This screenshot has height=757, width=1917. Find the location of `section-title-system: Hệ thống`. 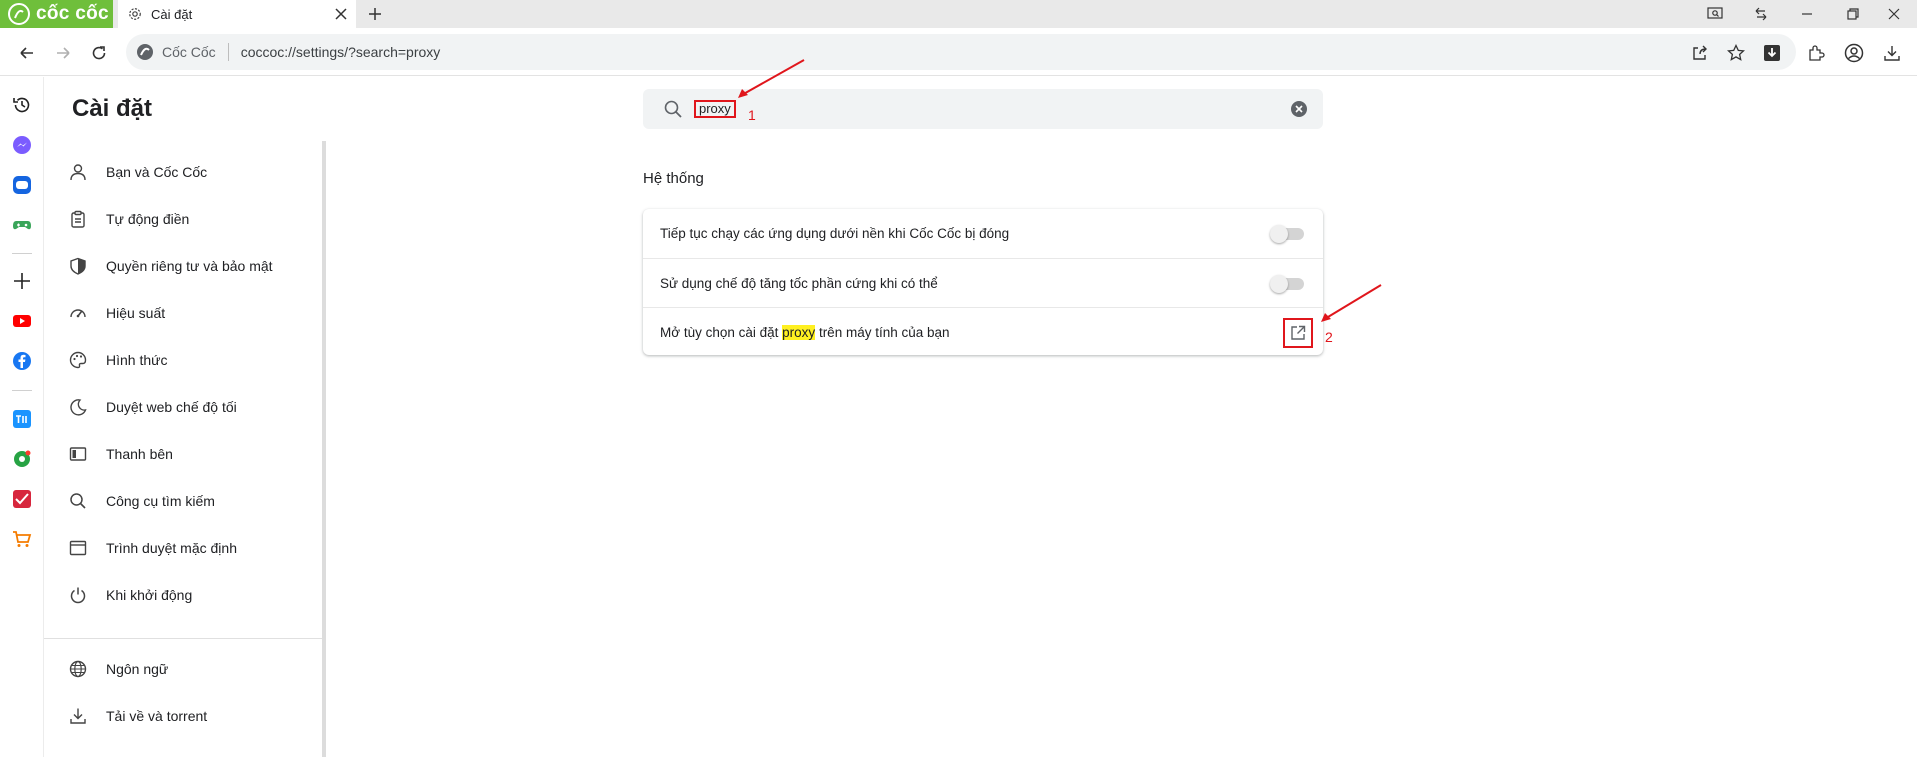

section-title-system: Hệ thống is located at coordinates (673, 178).